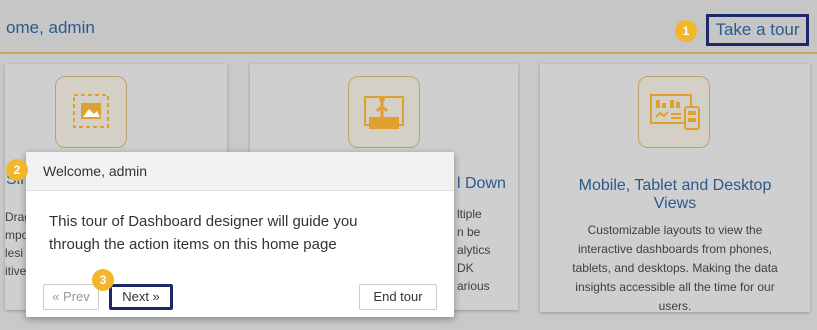  What do you see at coordinates (91, 112) in the screenshot?
I see `image-widget-icon` at bounding box center [91, 112].